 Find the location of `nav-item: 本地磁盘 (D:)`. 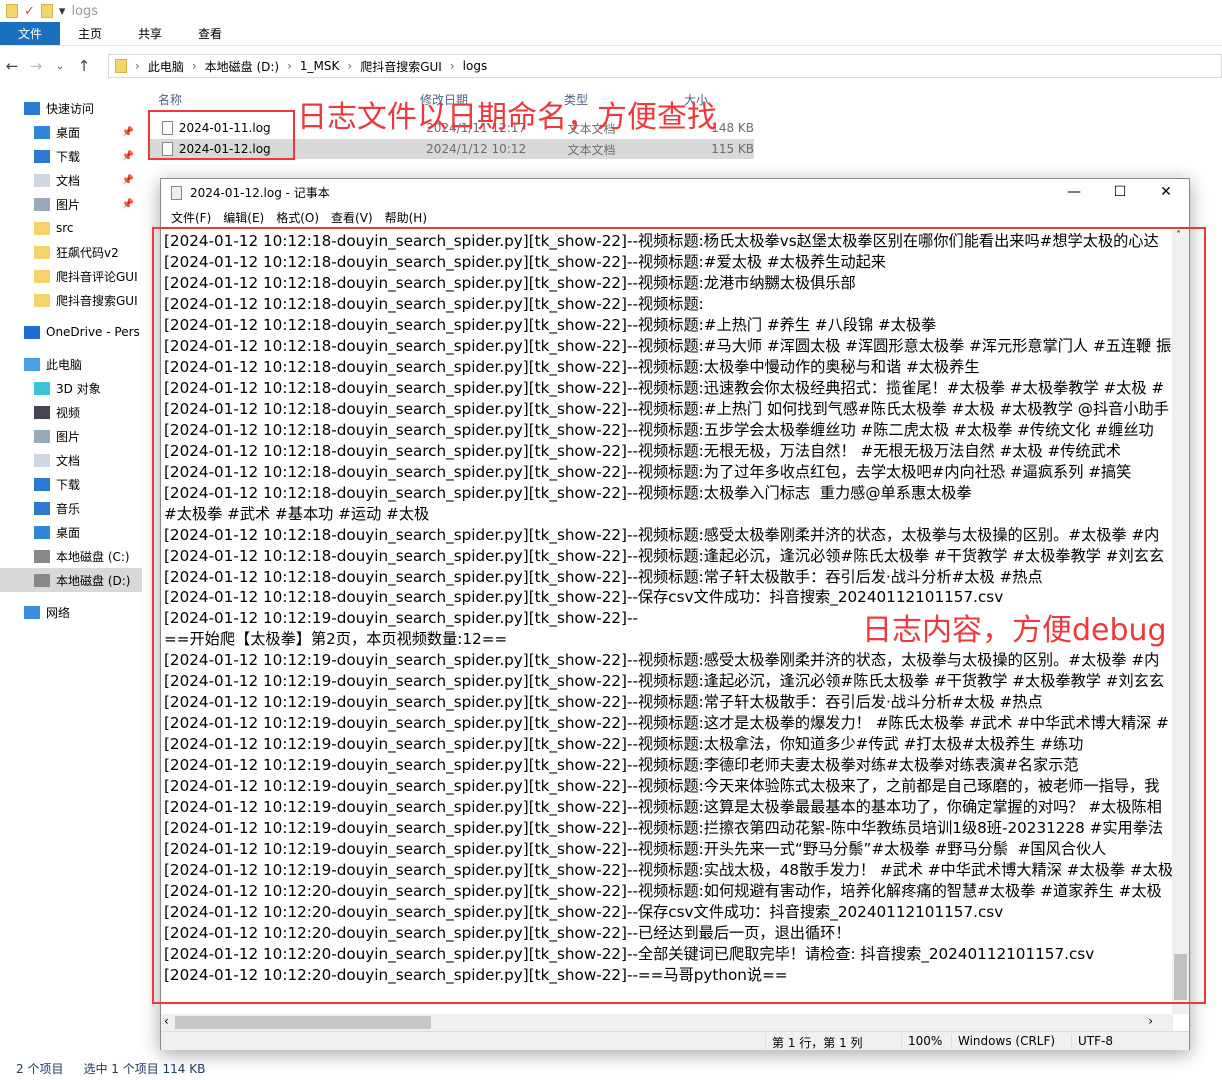

nav-item: 本地磁盘 (D:) is located at coordinates (71, 580).